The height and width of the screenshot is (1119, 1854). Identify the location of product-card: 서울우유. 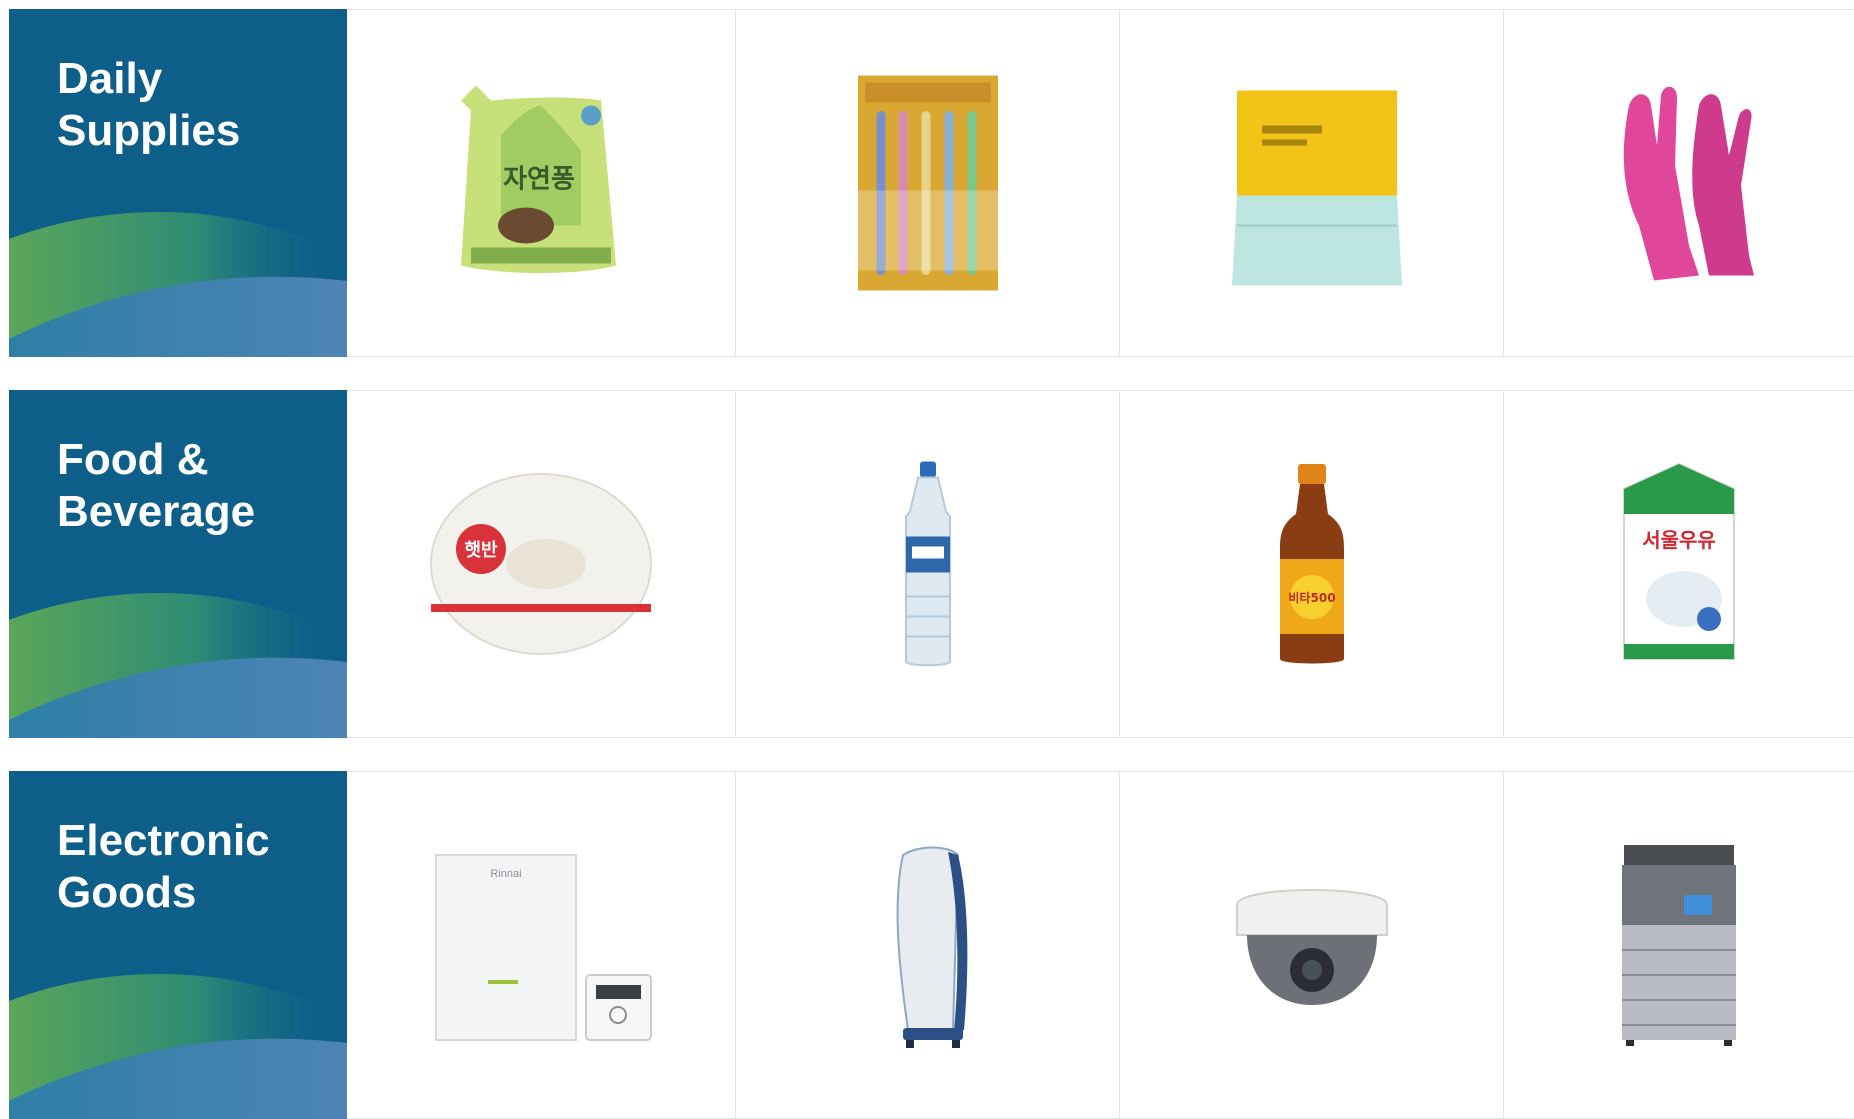
(1678, 564).